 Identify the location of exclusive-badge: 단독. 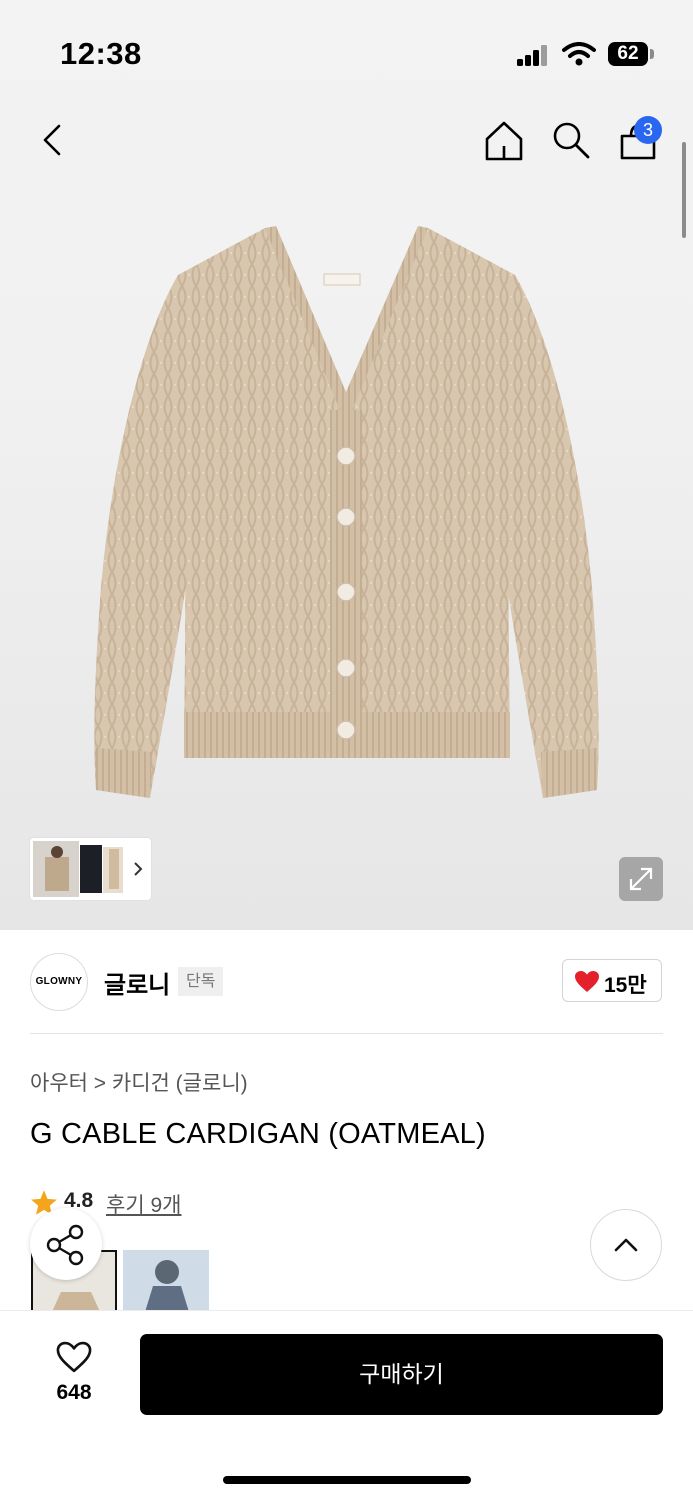
(201, 981).